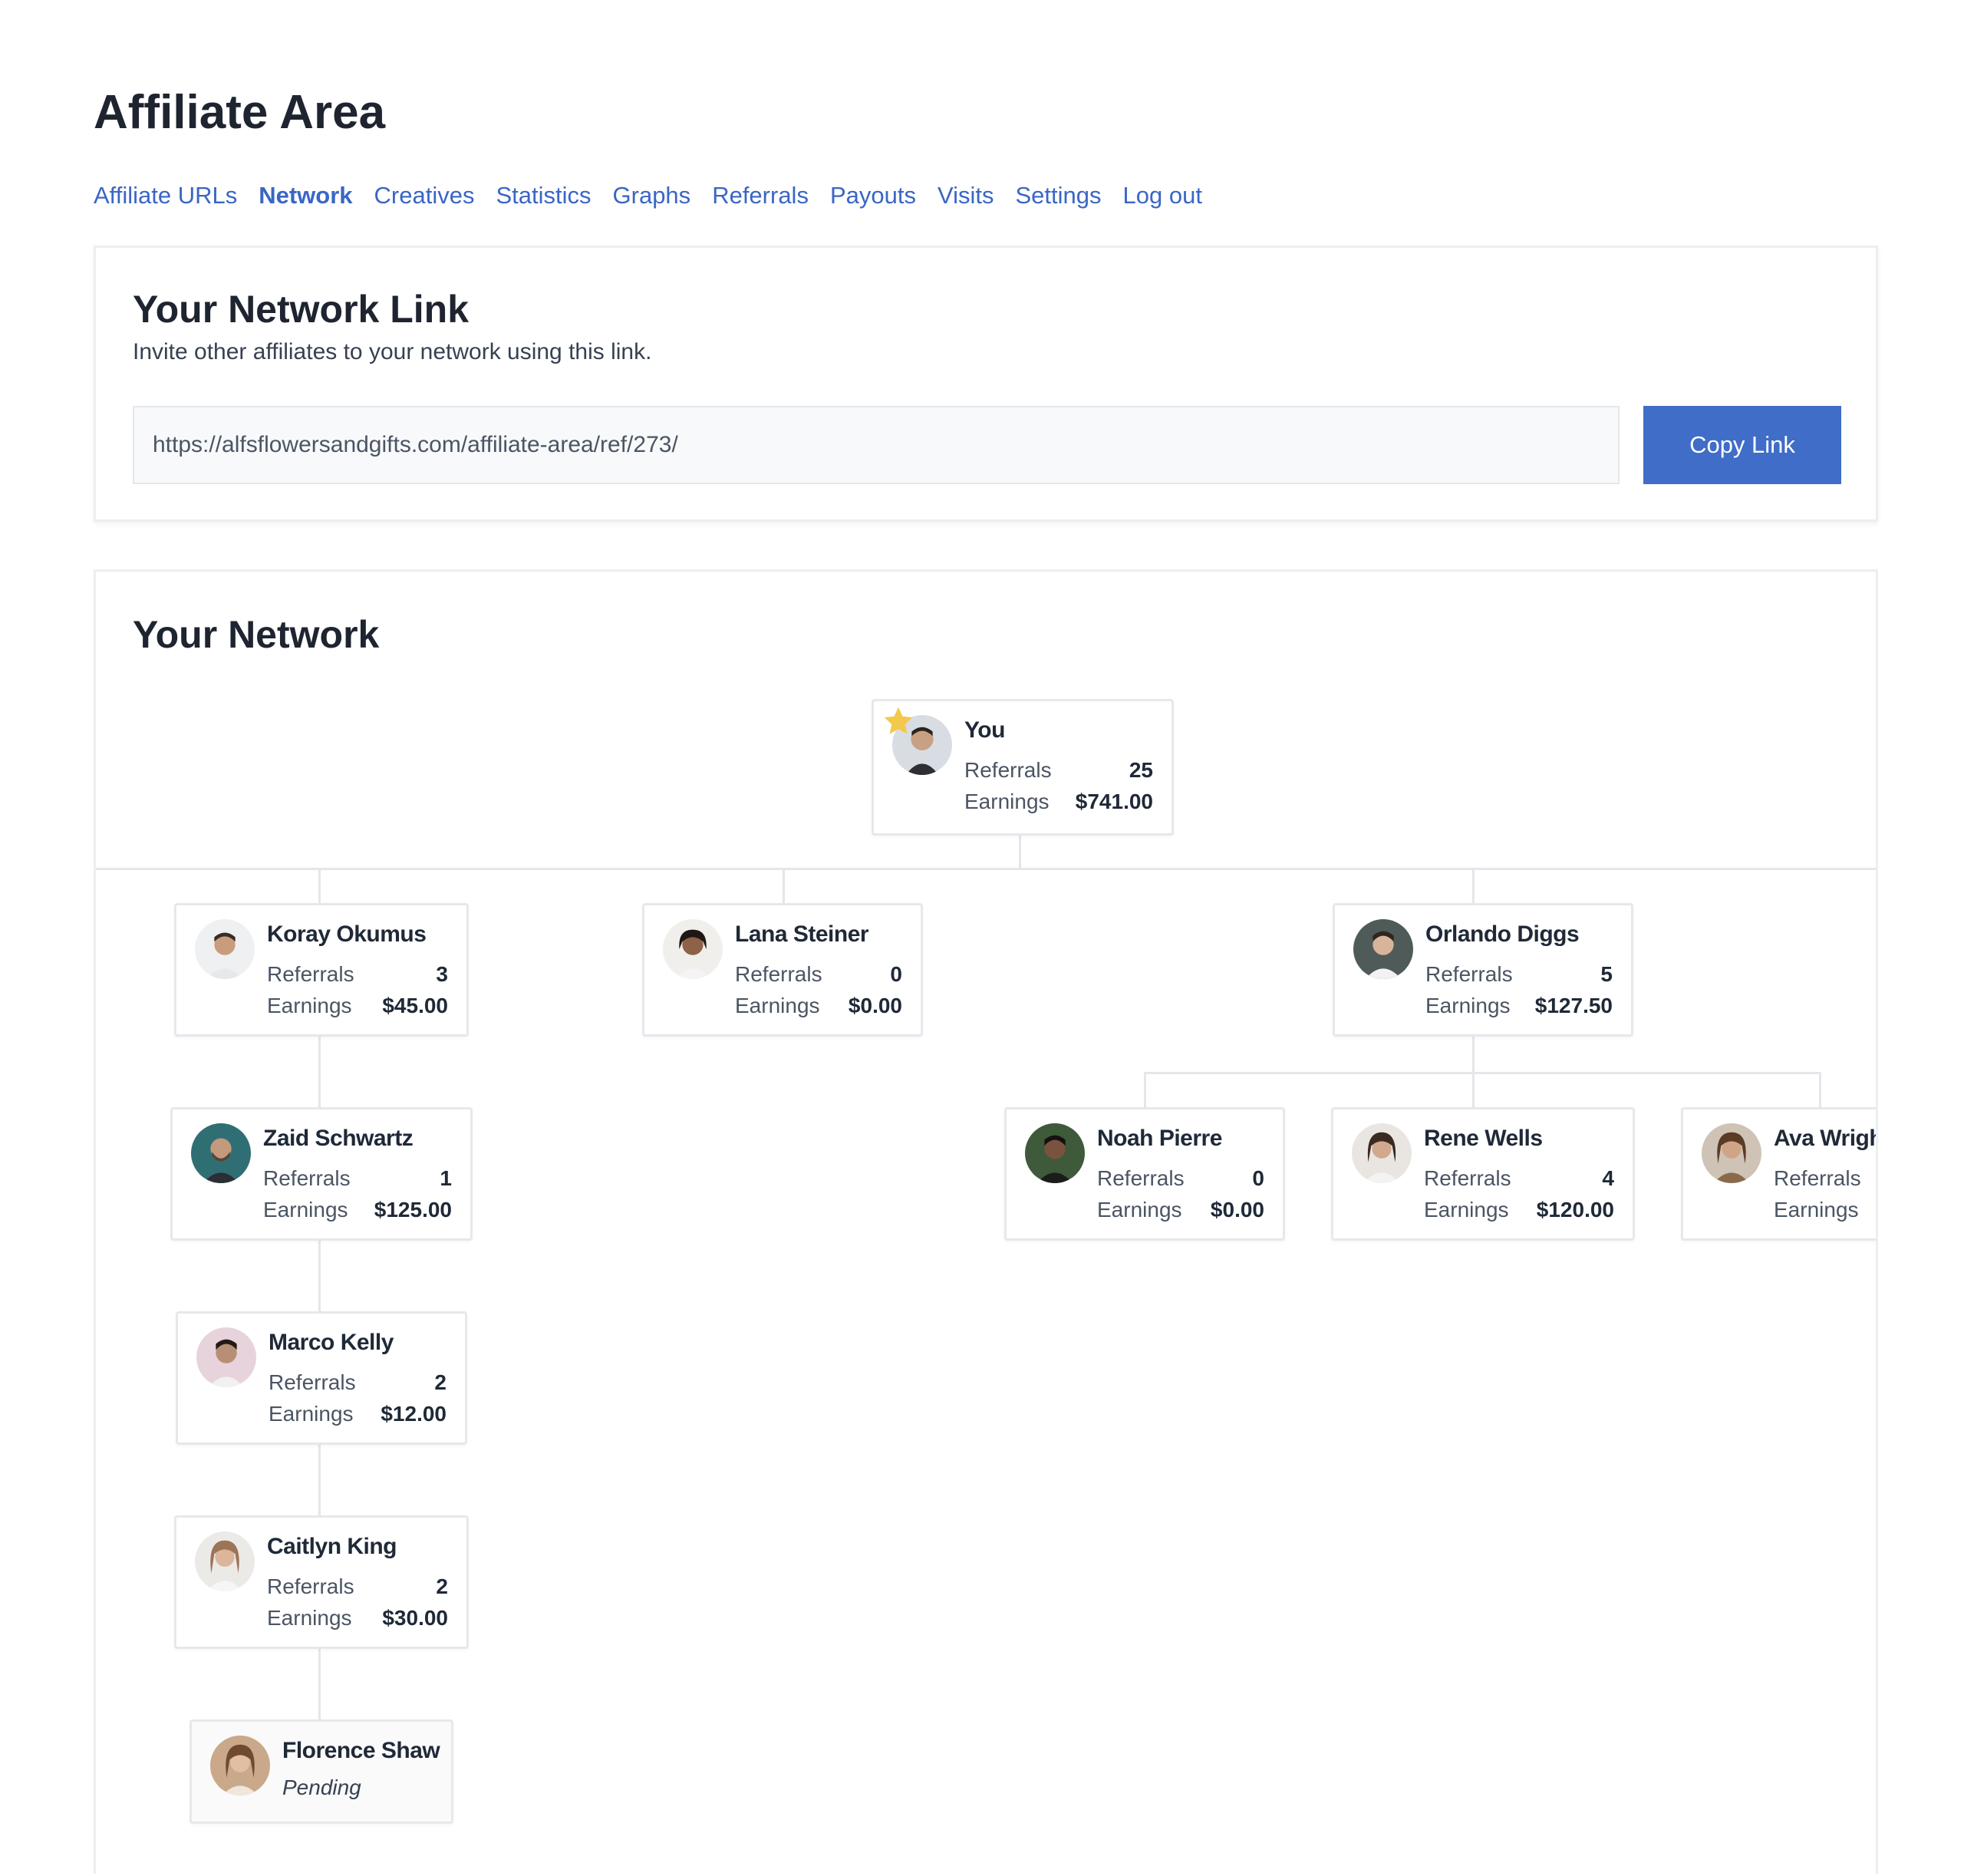  Describe the element at coordinates (1573, 1005) in the screenshot. I see `earnings-amount: $127.50` at that location.